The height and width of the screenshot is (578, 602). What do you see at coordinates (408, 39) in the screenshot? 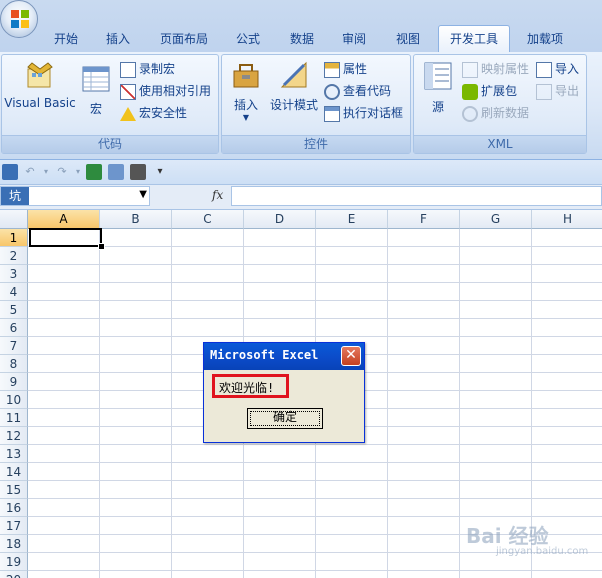
I see `tab-view: 视图` at bounding box center [408, 39].